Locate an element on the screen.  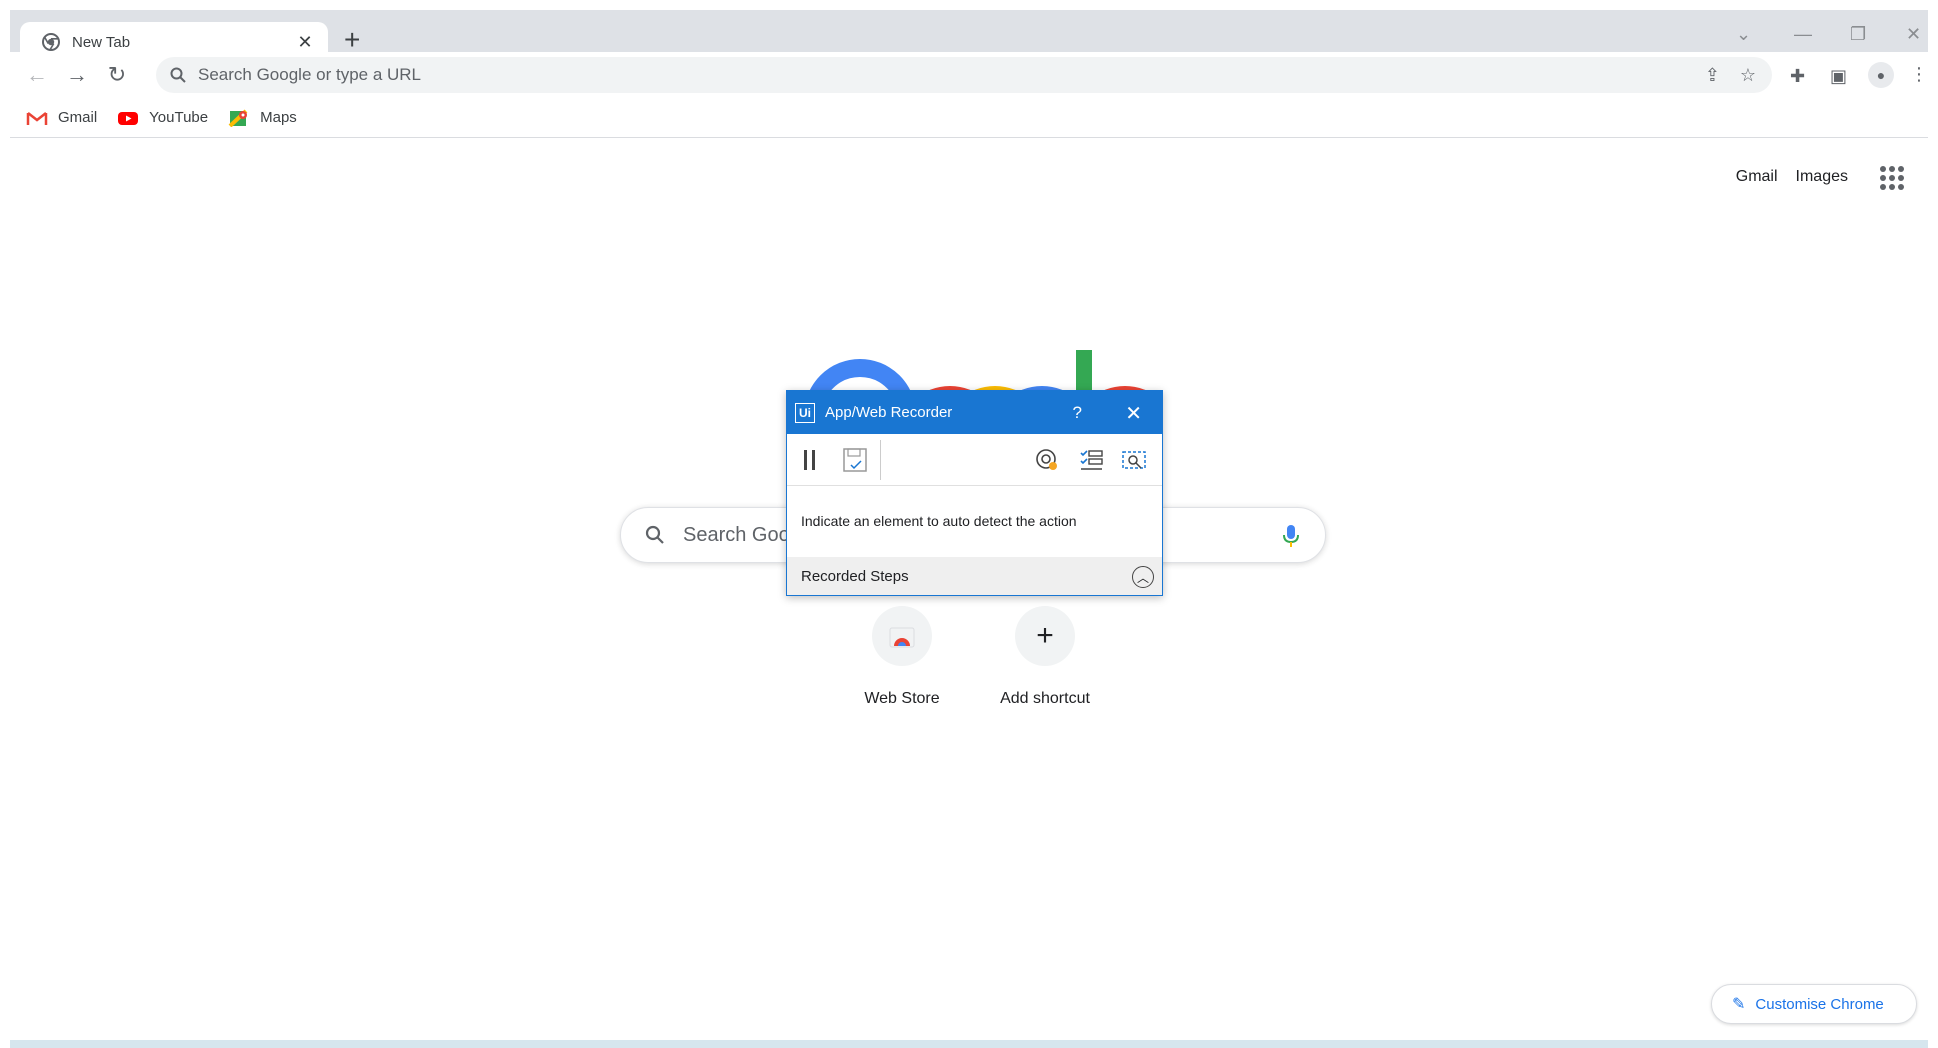
minimize-icon: — is located at coordinates (1803, 34).